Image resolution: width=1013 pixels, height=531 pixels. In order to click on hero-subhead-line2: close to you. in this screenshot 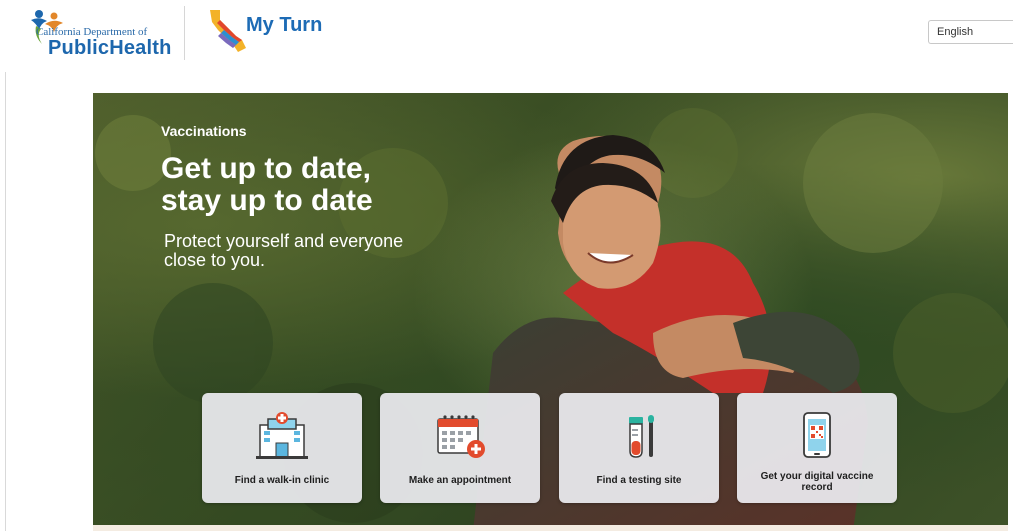, I will do `click(215, 260)`.